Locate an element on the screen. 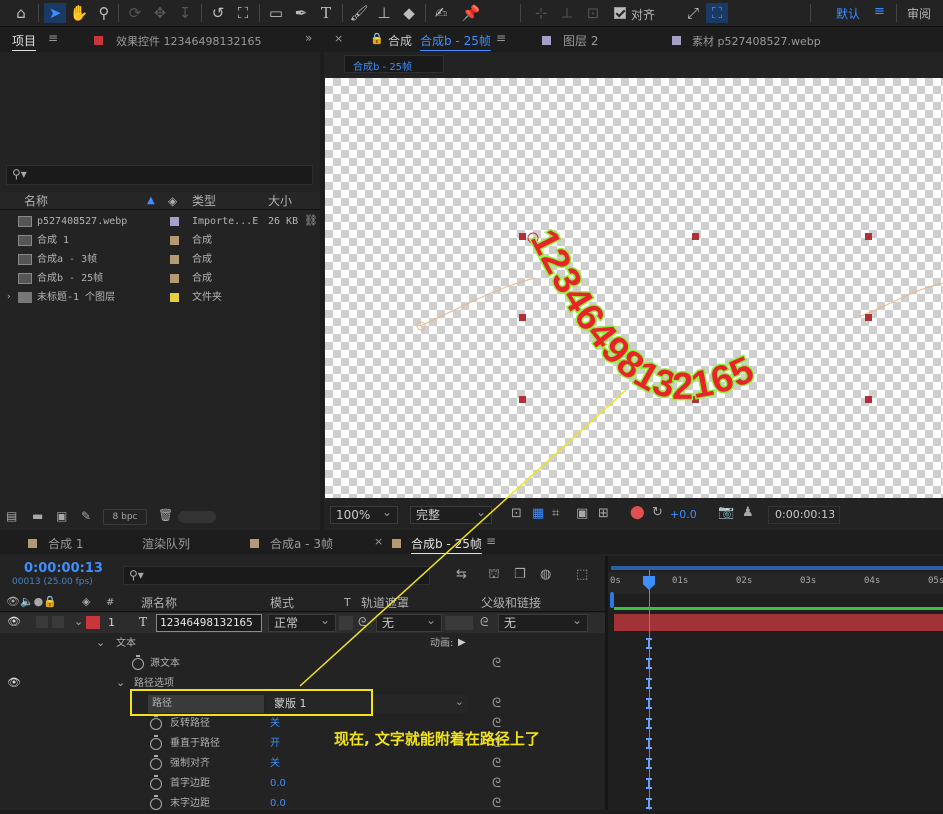  annotation-arrow is located at coordinates (463, 538).